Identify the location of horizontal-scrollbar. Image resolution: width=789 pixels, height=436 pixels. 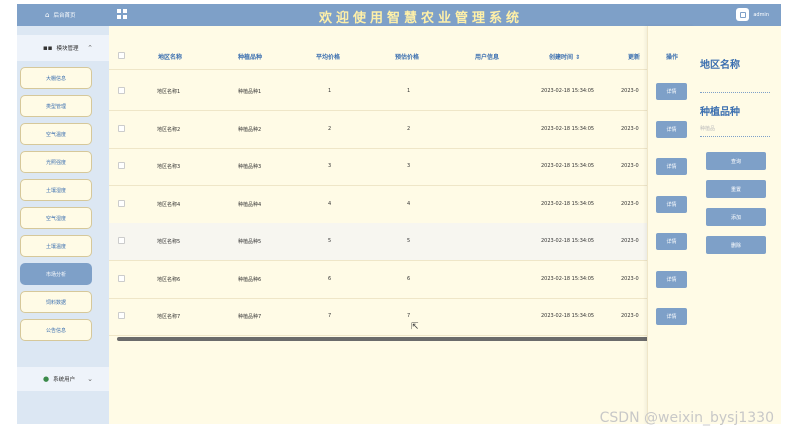
(384, 339).